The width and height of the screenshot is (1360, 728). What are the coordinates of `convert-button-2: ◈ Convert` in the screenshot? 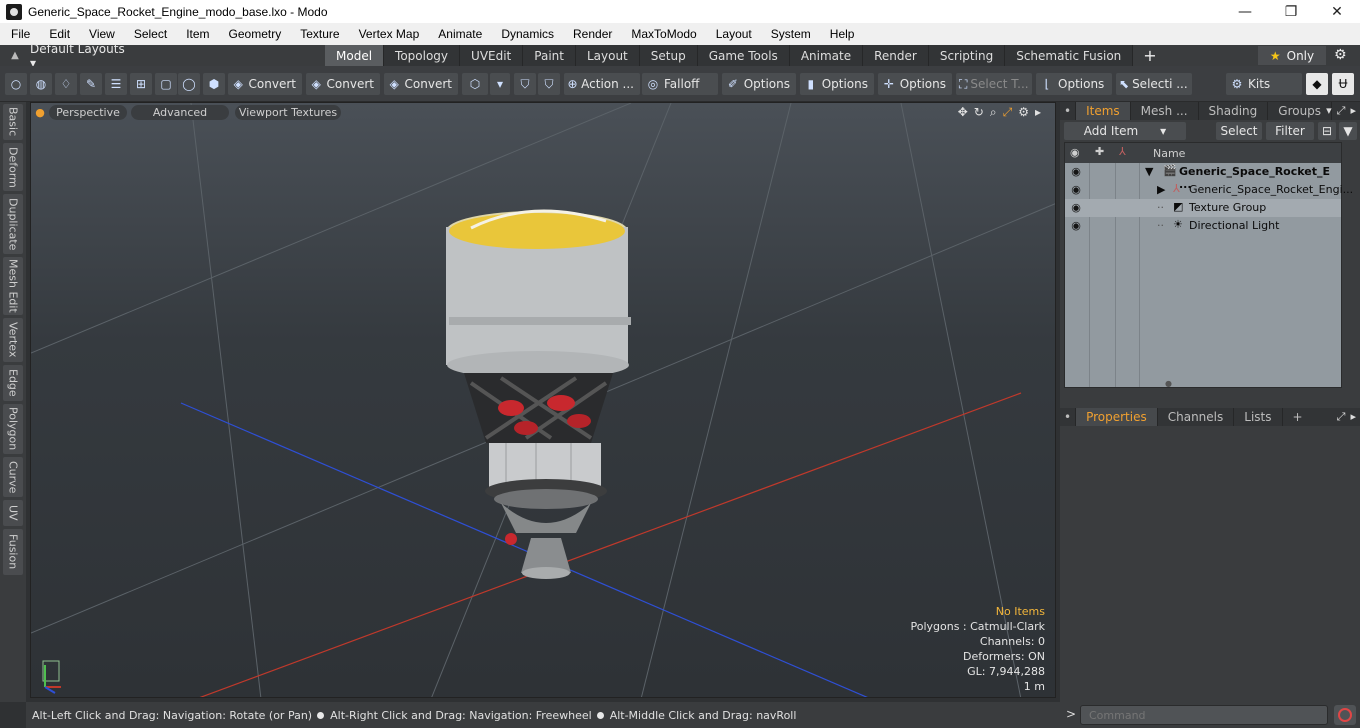 It's located at (343, 84).